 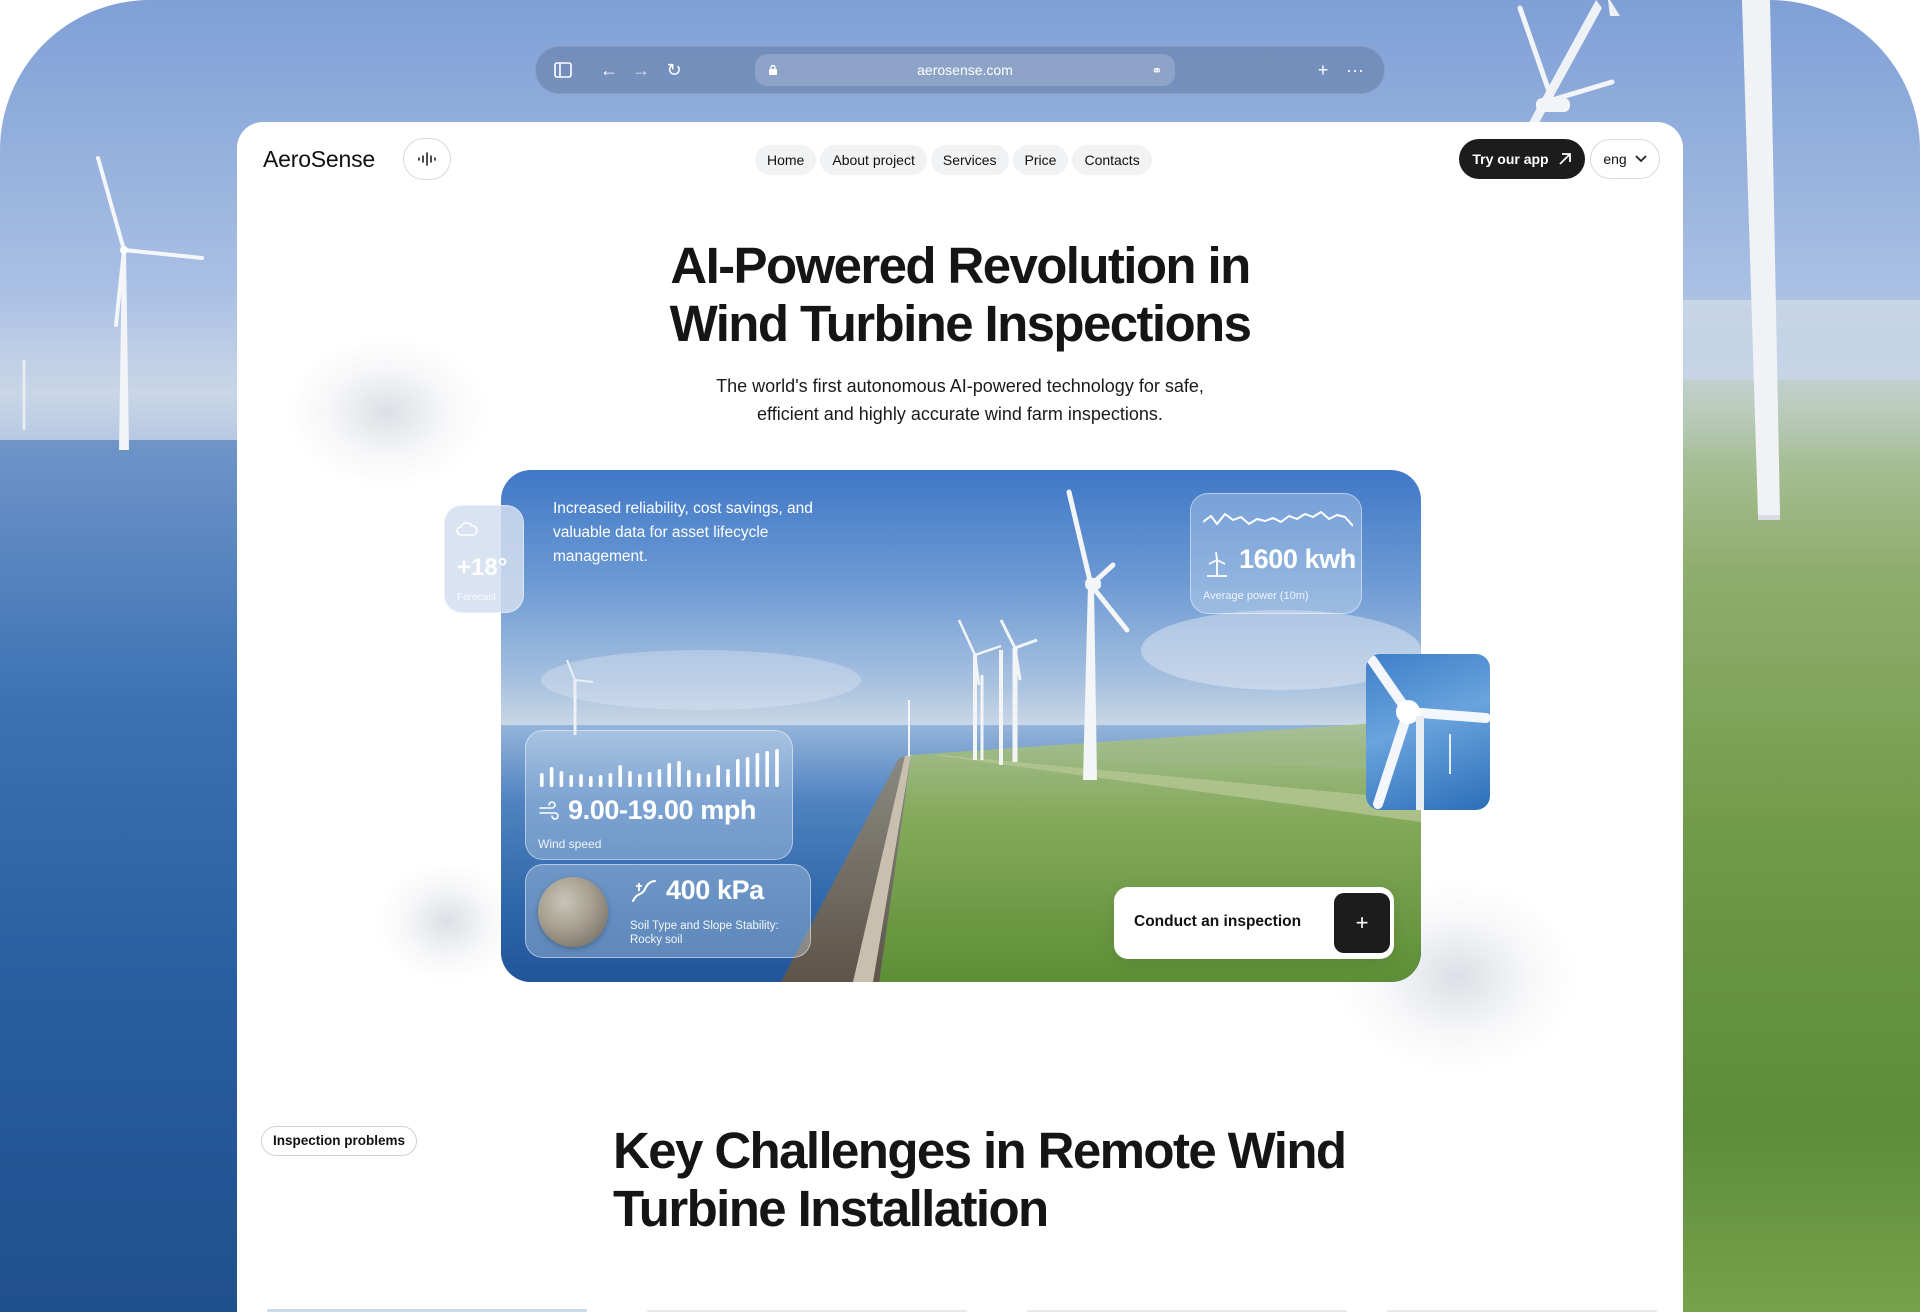 What do you see at coordinates (831, 1208) in the screenshot?
I see `section-title-line2: Turbine Installation` at bounding box center [831, 1208].